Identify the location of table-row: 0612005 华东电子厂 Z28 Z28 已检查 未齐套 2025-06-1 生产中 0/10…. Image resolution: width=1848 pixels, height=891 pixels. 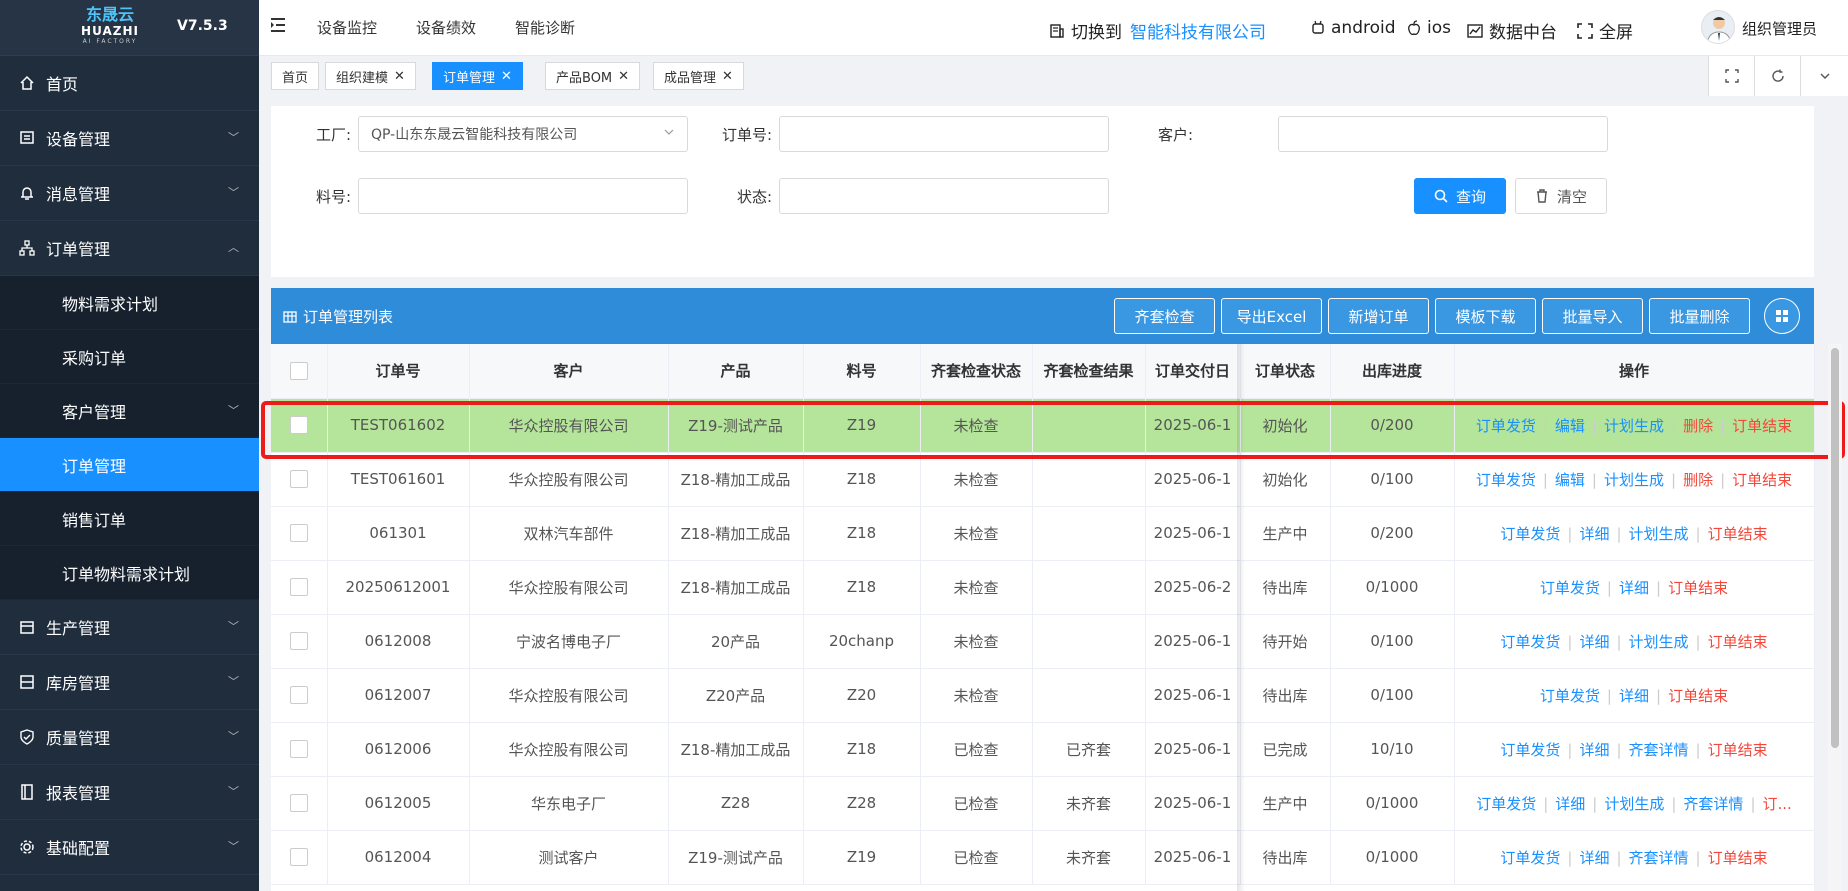
(1043, 803).